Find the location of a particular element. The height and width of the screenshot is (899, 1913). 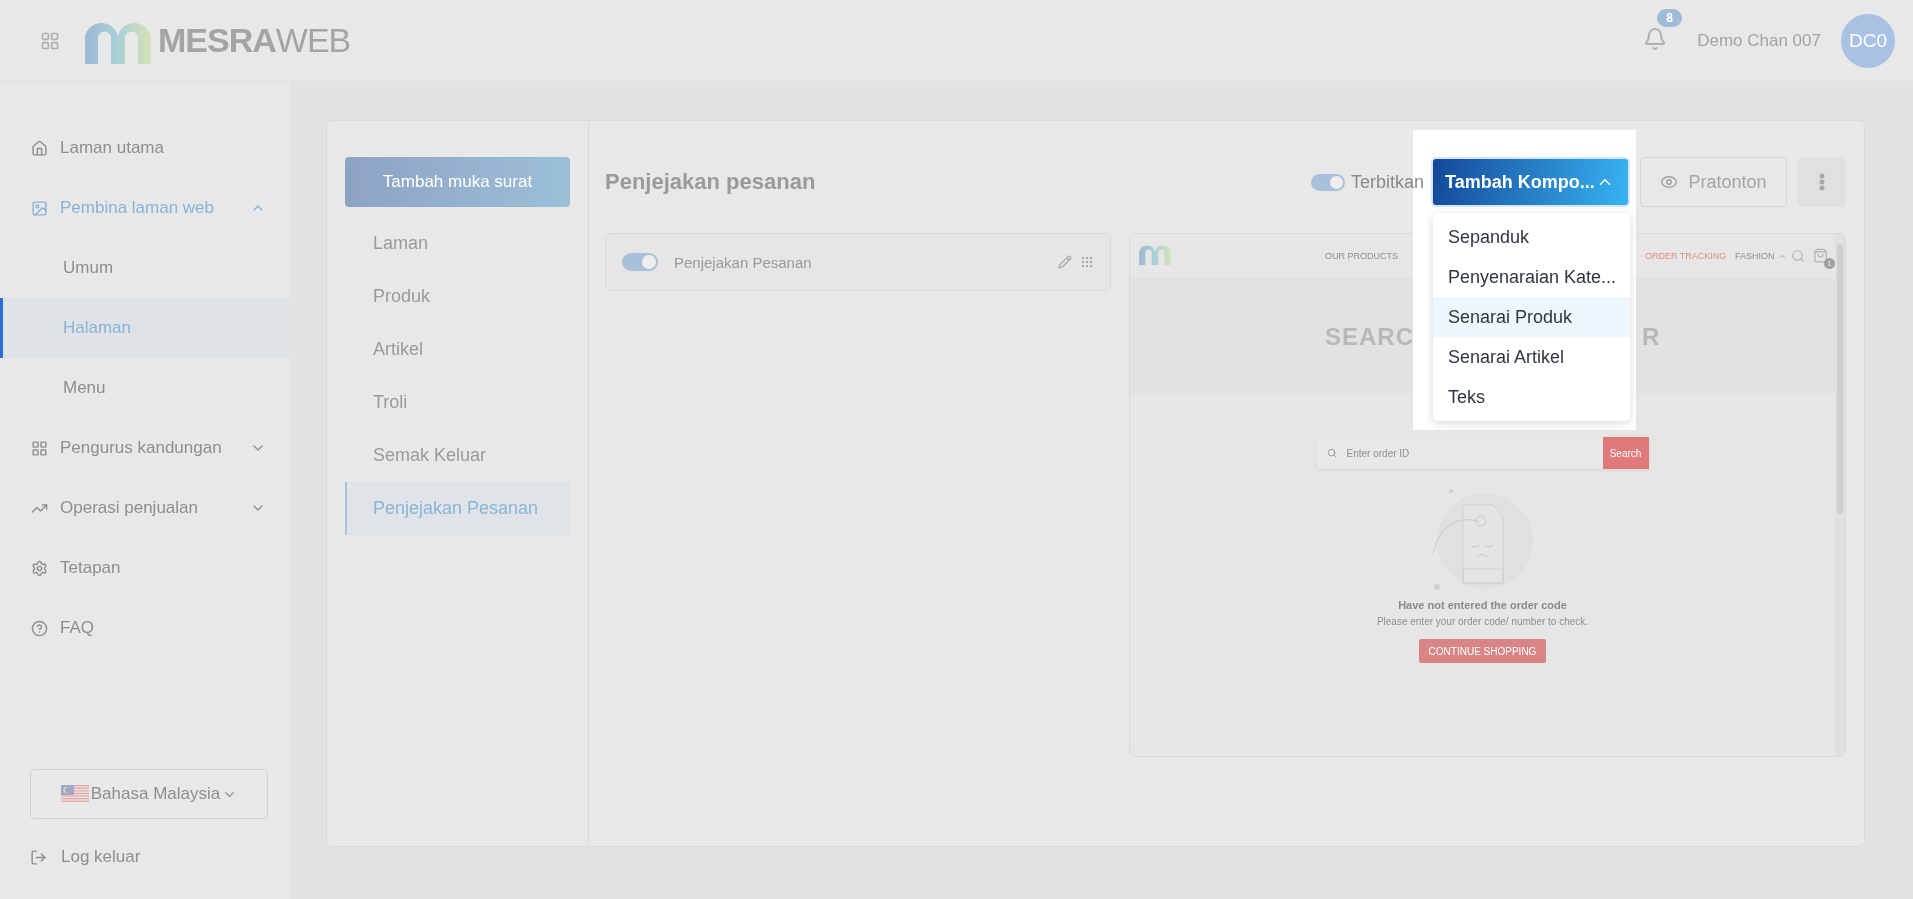

bell-icon is located at coordinates (1655, 38).